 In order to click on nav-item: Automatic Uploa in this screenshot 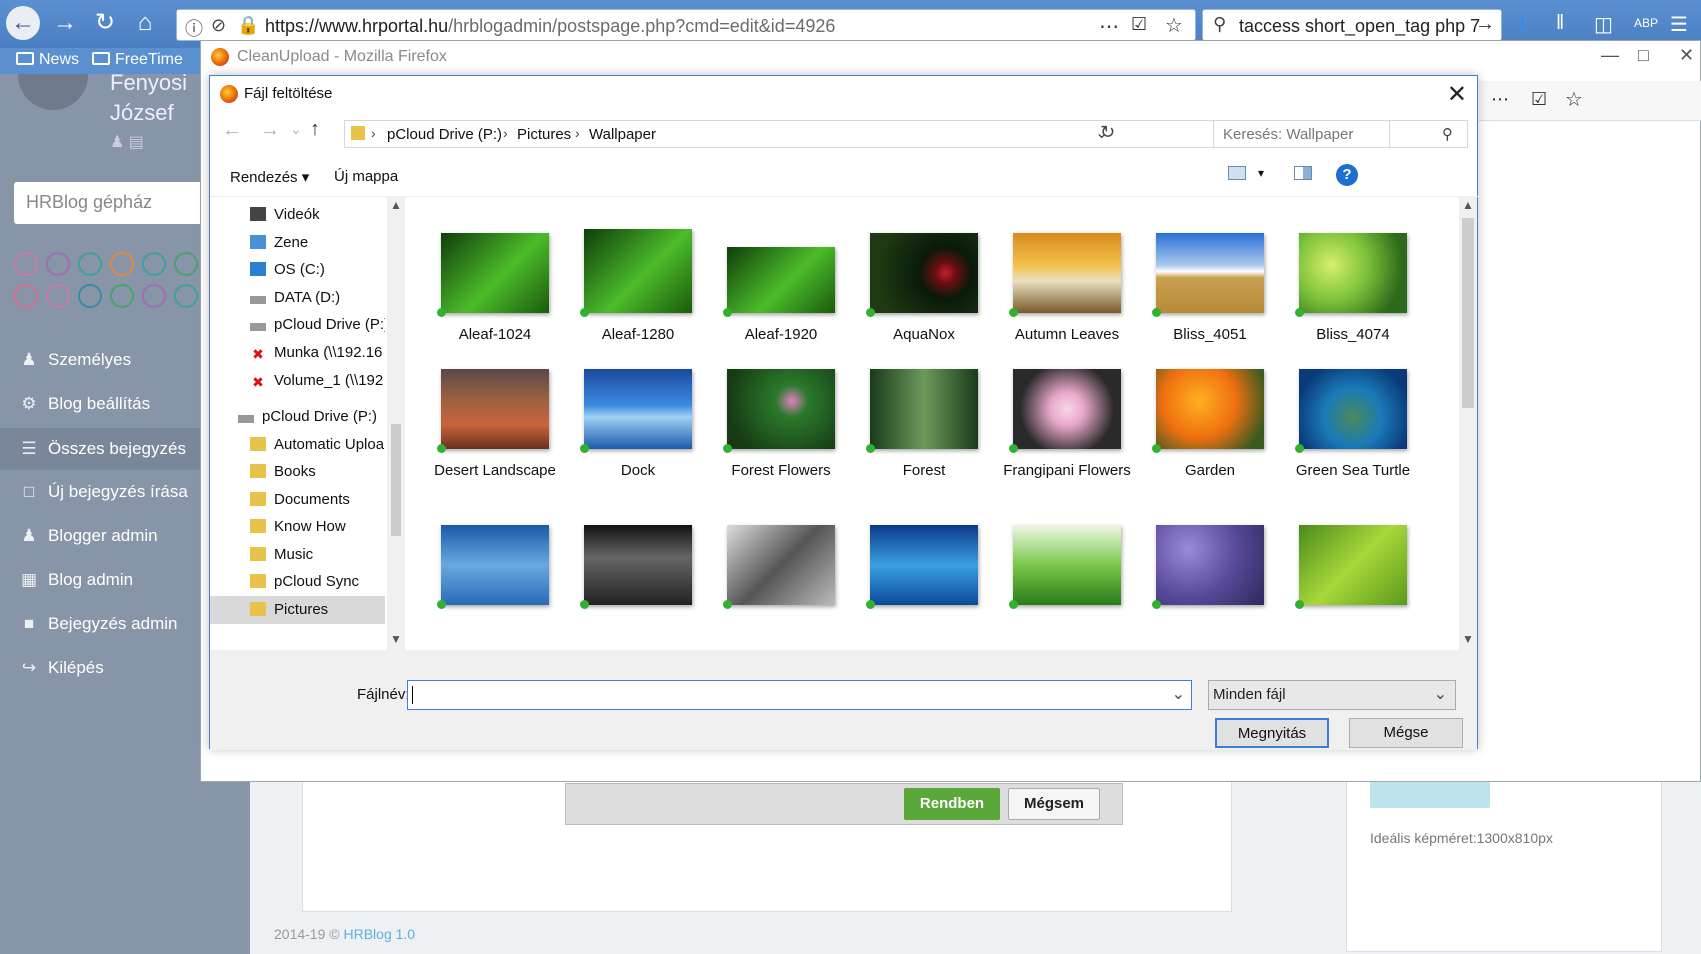, I will do `click(297, 445)`.